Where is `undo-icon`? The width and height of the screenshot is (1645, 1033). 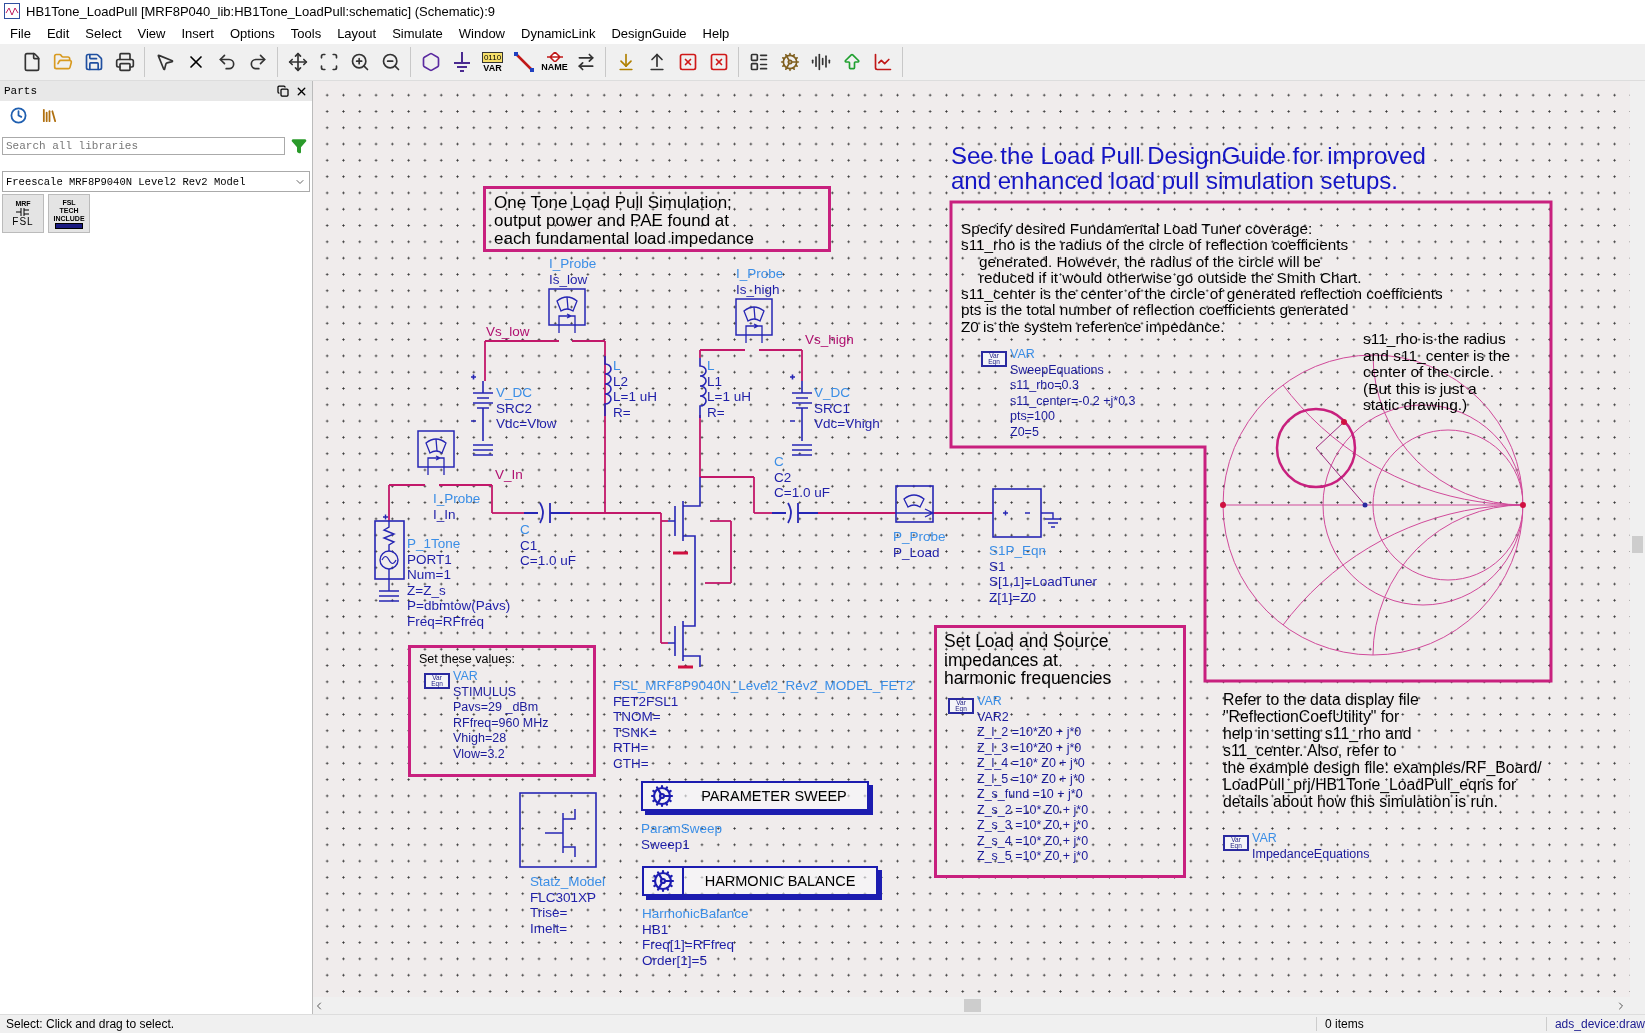 undo-icon is located at coordinates (226, 62).